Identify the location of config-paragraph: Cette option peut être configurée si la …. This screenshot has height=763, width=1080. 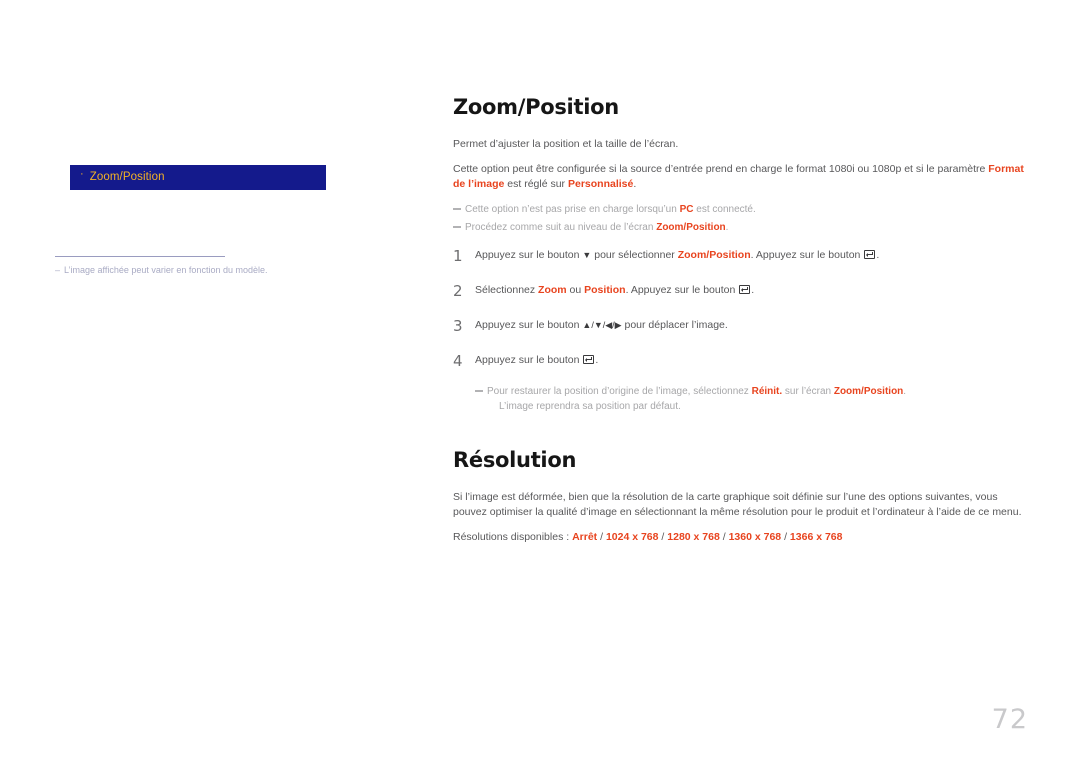
(739, 177).